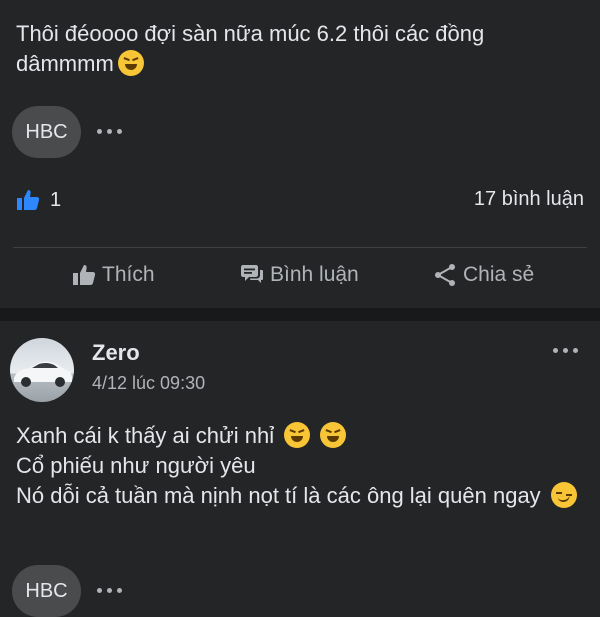  What do you see at coordinates (300, 314) in the screenshot?
I see `feed-separator` at bounding box center [300, 314].